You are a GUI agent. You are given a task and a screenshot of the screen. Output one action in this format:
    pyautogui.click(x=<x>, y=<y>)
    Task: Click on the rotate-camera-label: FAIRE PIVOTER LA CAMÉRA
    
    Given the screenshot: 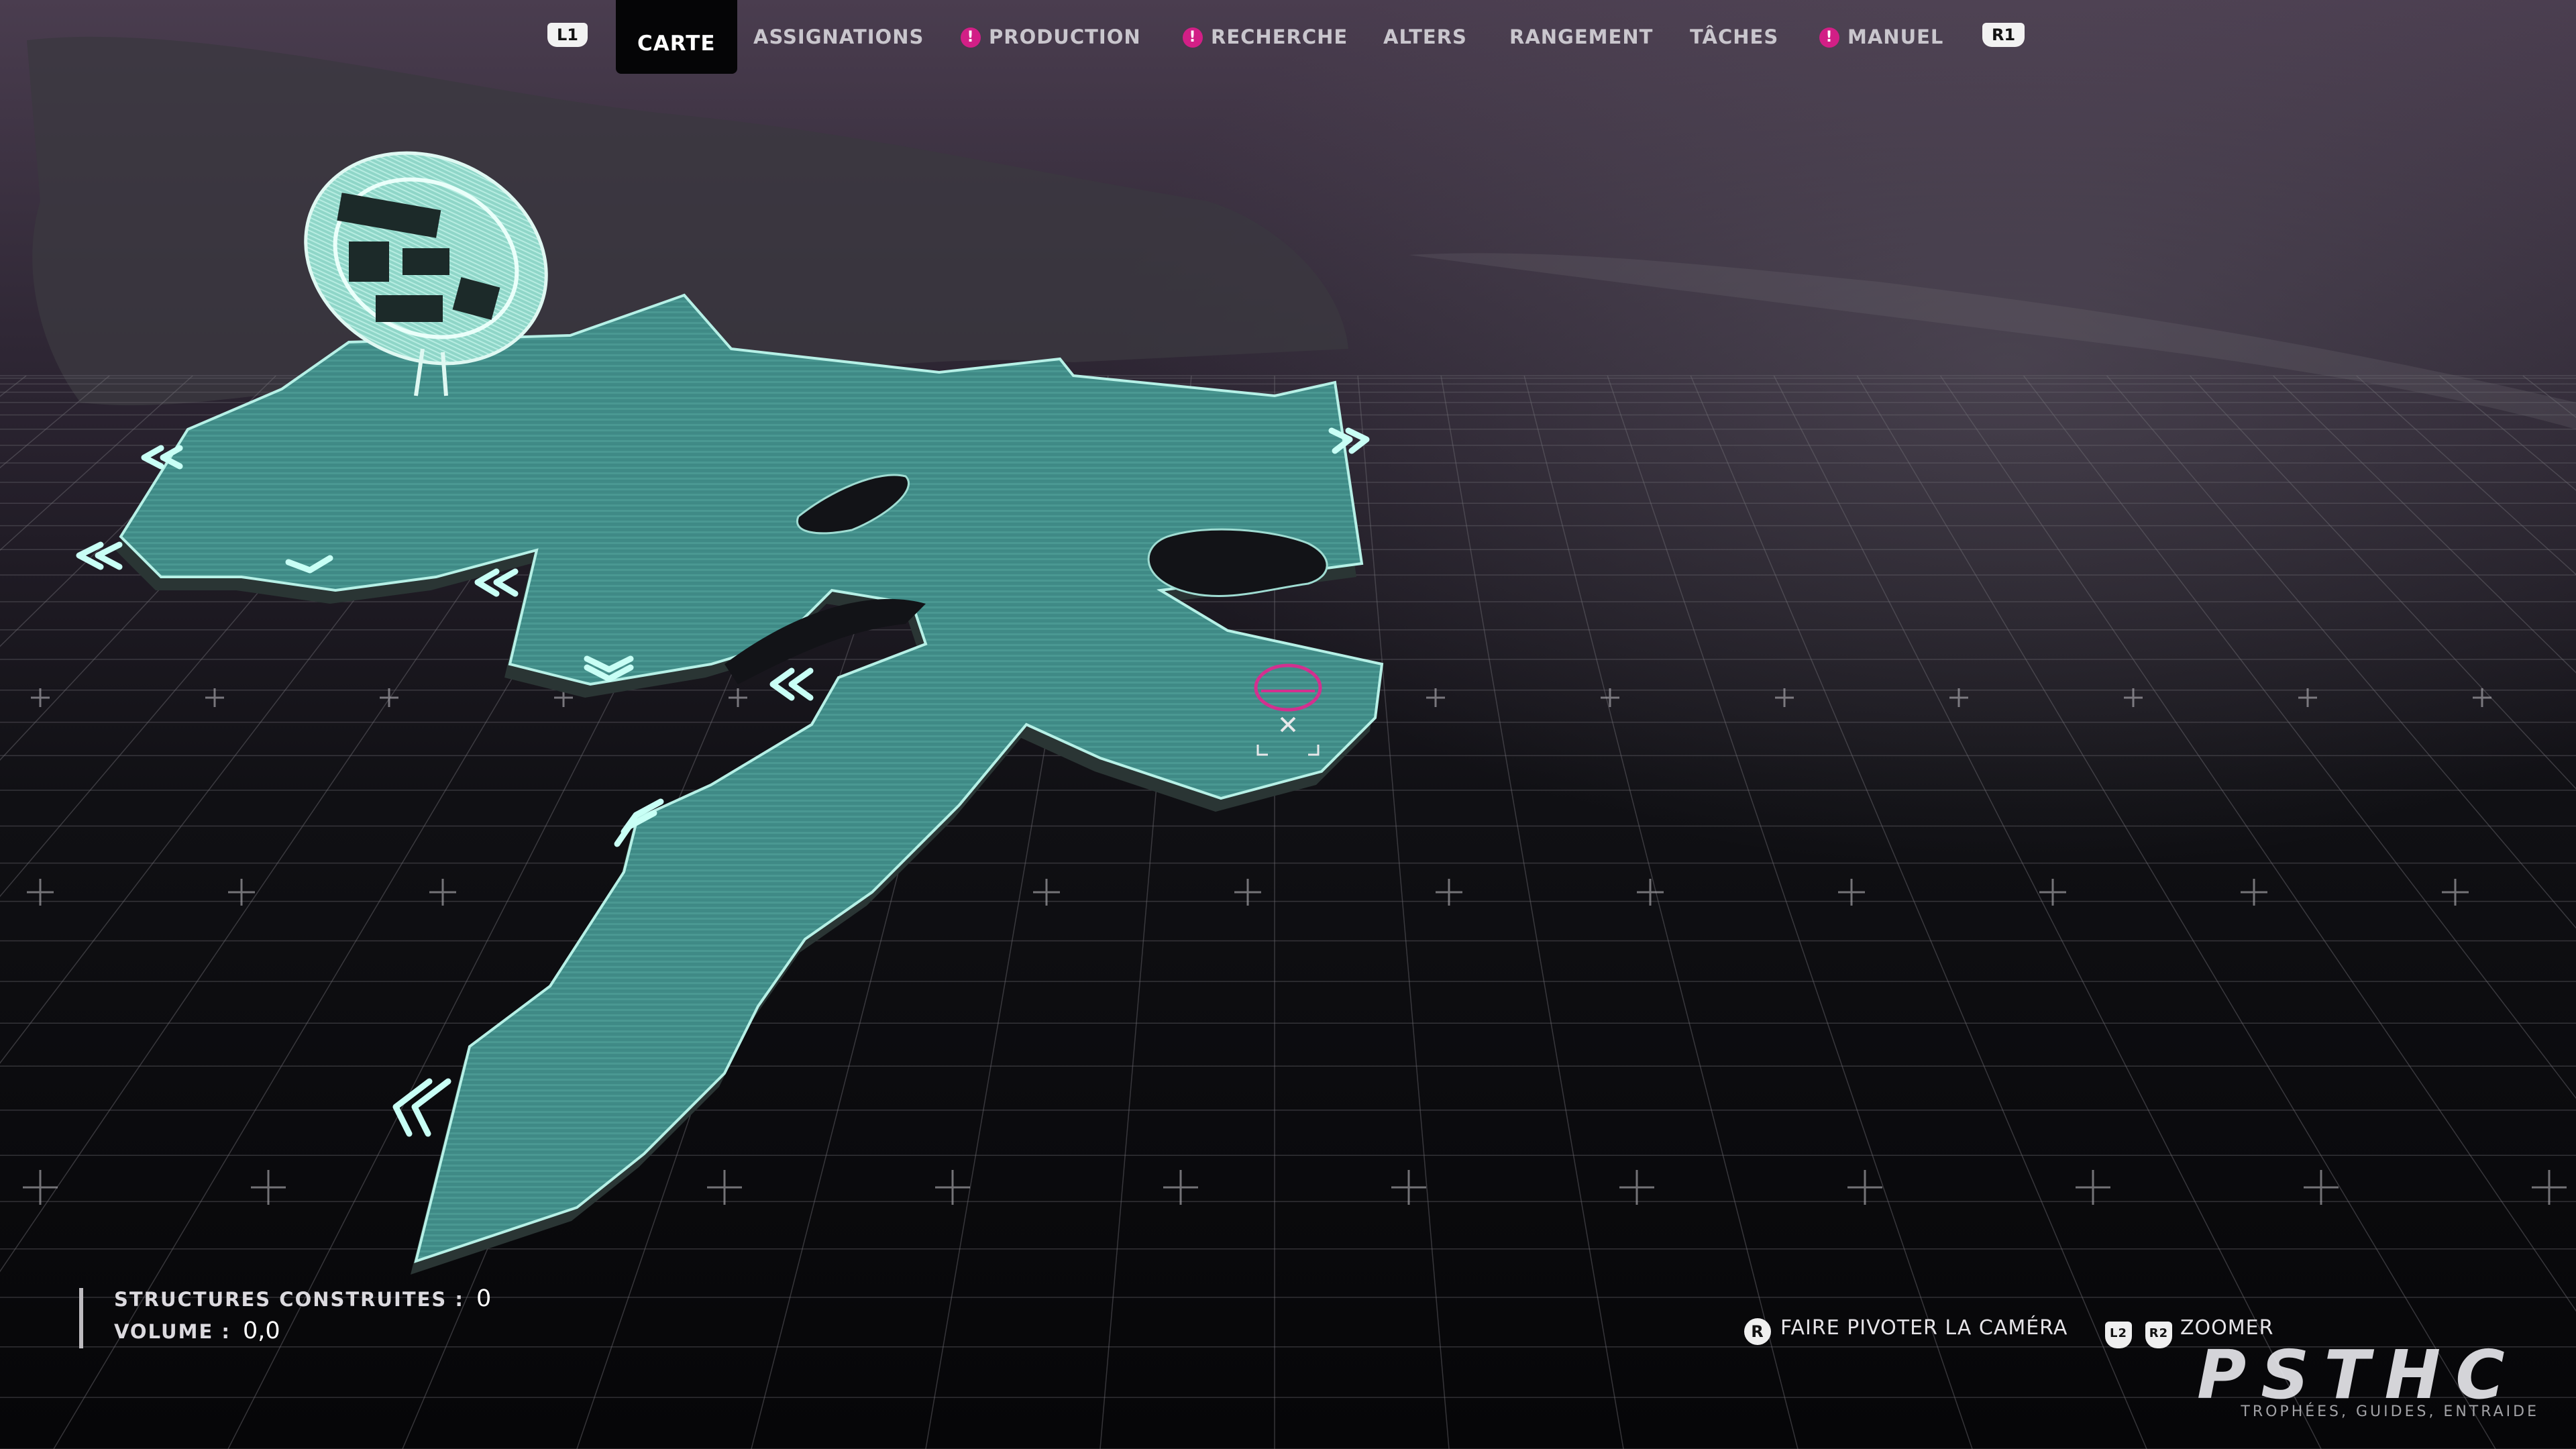 What is the action you would take?
    pyautogui.click(x=1924, y=1328)
    